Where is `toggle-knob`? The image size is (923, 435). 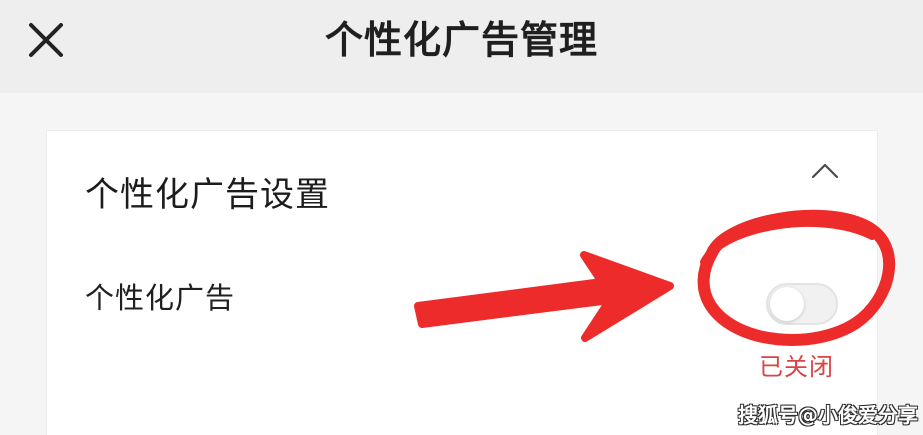 toggle-knob is located at coordinates (787, 304).